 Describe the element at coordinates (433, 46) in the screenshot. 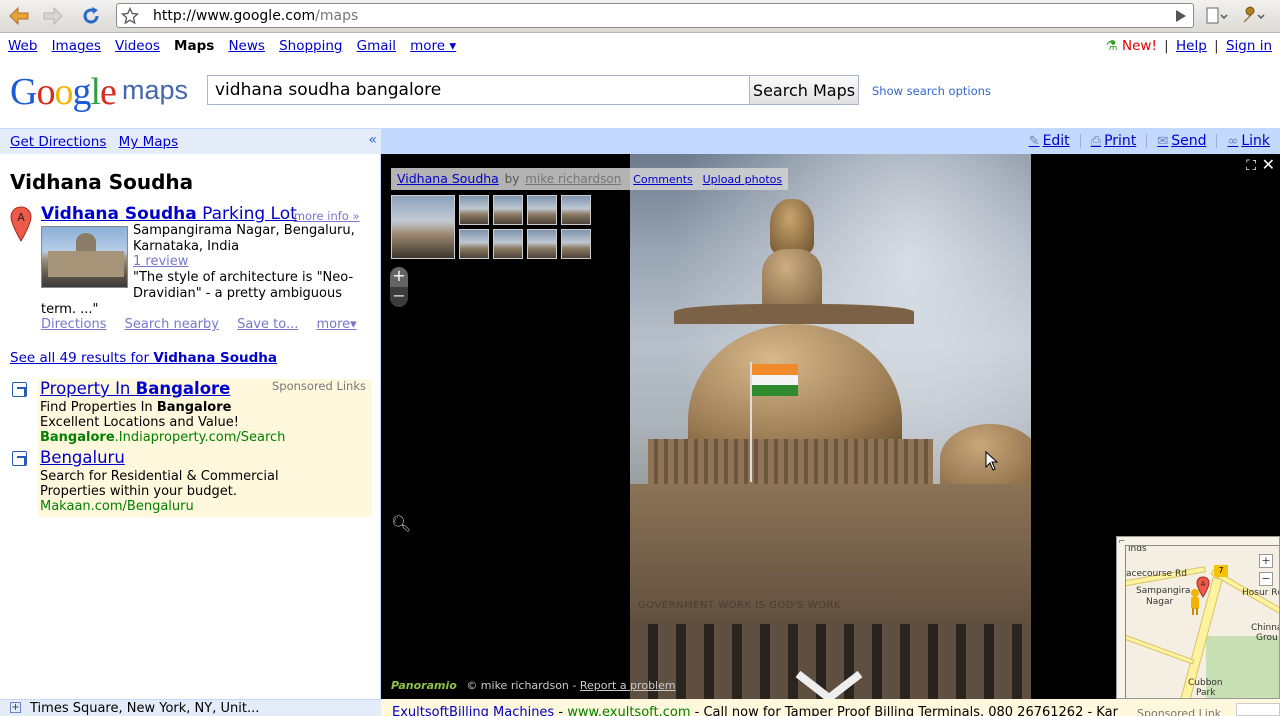

I see `gbar-more: more ▾` at that location.